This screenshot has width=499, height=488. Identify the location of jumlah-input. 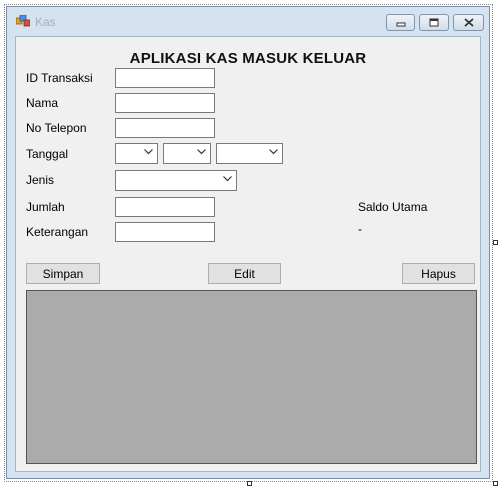
(165, 207).